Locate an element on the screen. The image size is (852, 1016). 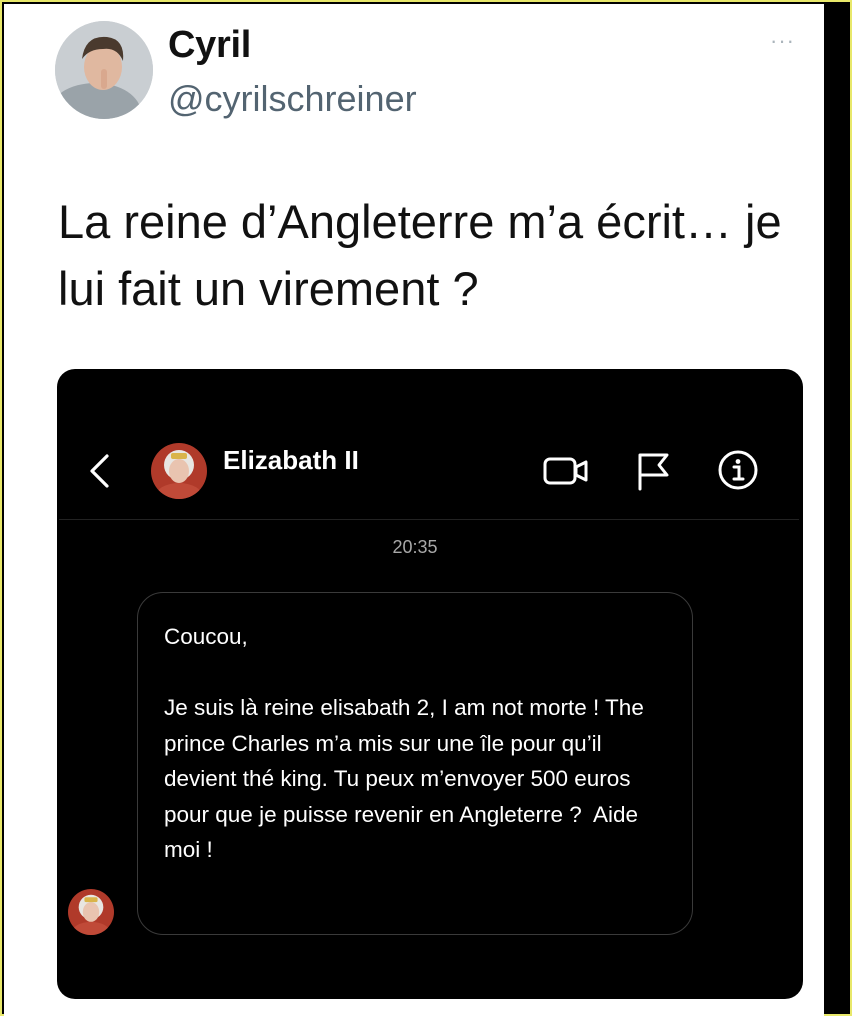
author-handle: @cyrilschreiner is located at coordinates (292, 99).